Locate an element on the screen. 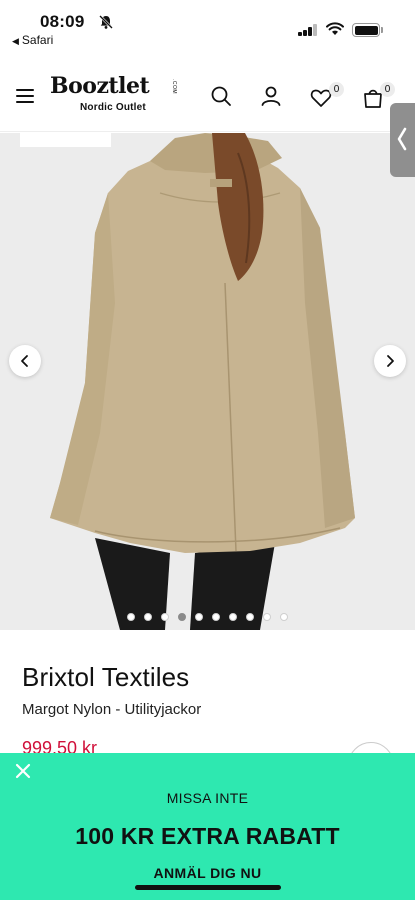 Image resolution: width=415 pixels, height=900 pixels. product-brand: Brixtol Textiles is located at coordinates (105, 677).